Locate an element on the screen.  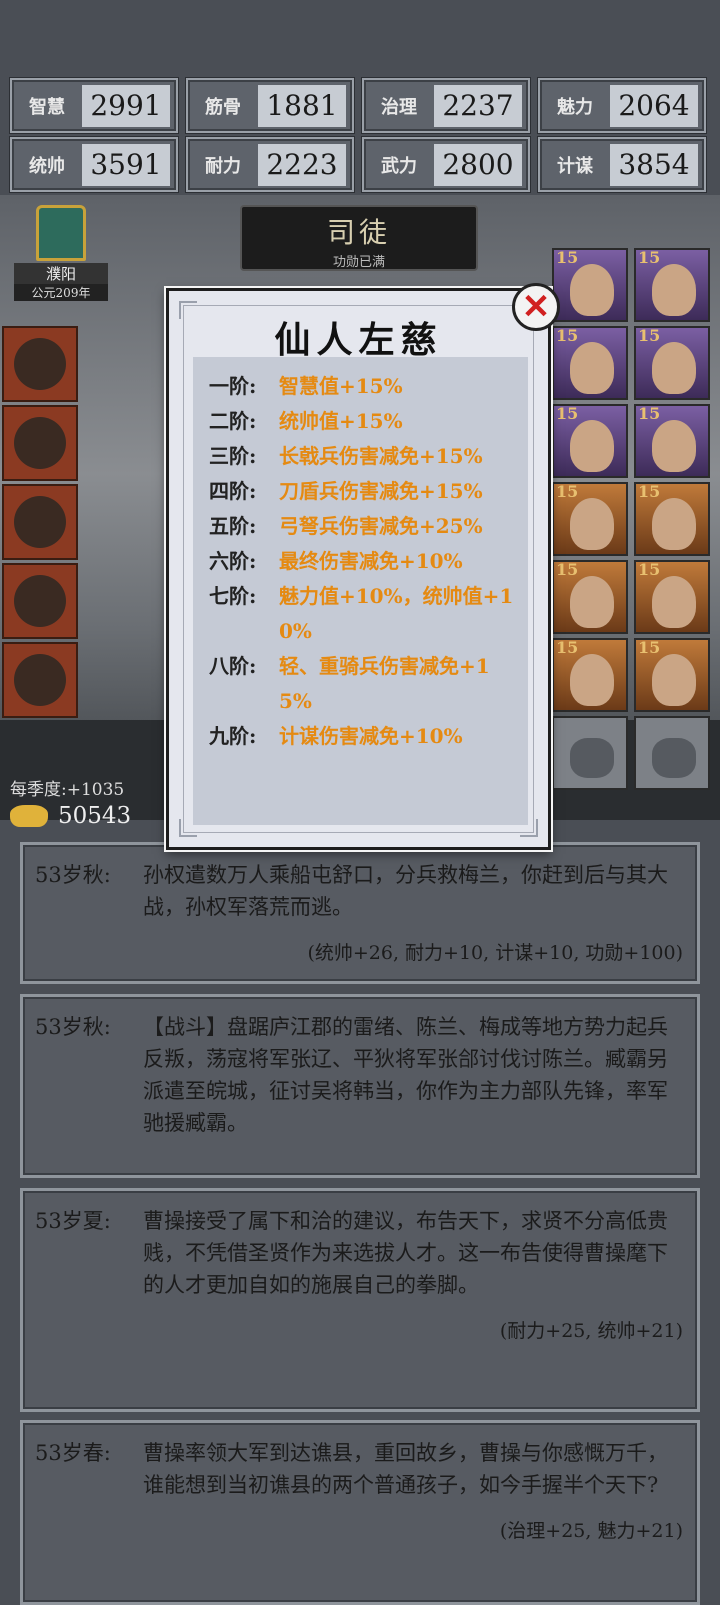
tier-row: 三阶: 长戟兵伤害减免+15% is located at coordinates (363, 456).